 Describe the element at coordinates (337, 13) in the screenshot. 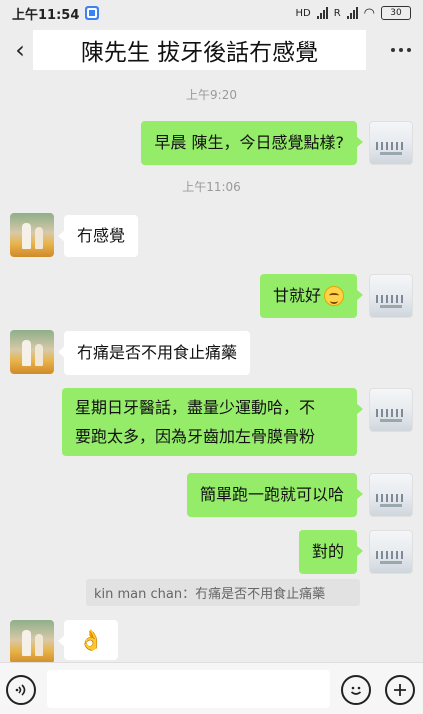

I see `network-label-r: R` at that location.